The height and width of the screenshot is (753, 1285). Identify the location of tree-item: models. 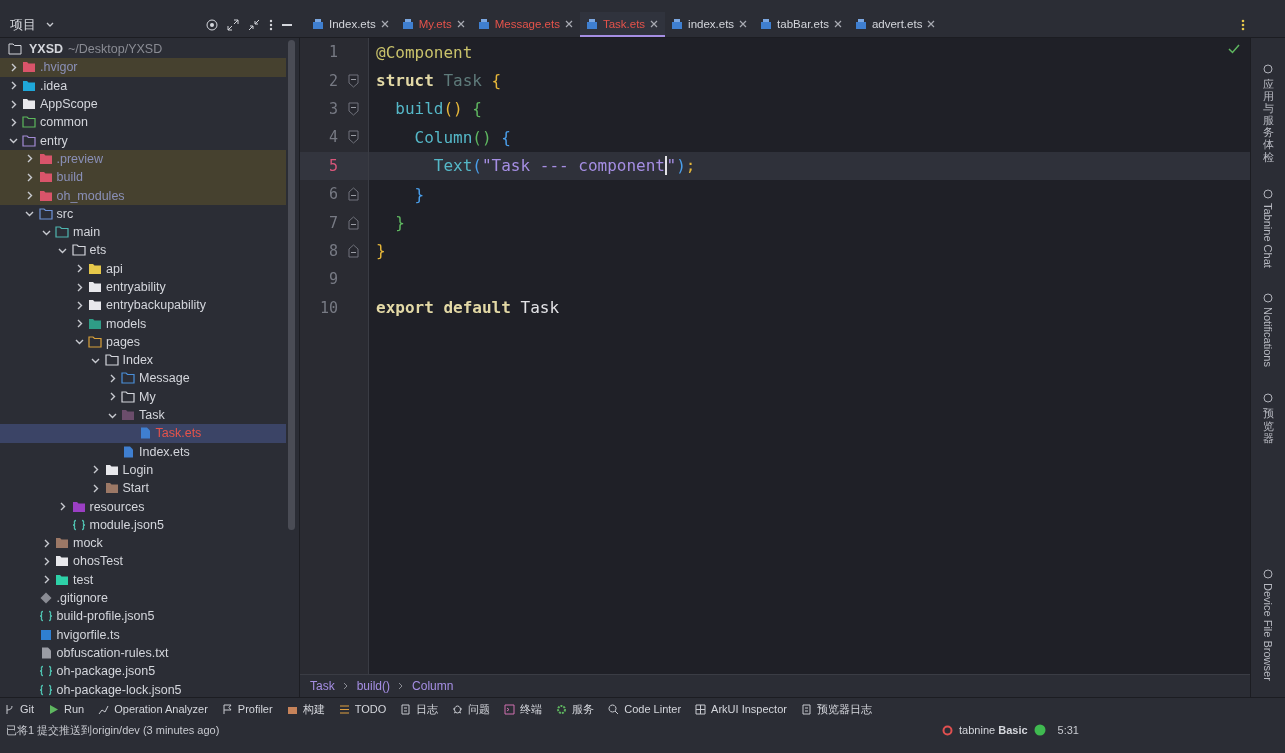
(143, 323).